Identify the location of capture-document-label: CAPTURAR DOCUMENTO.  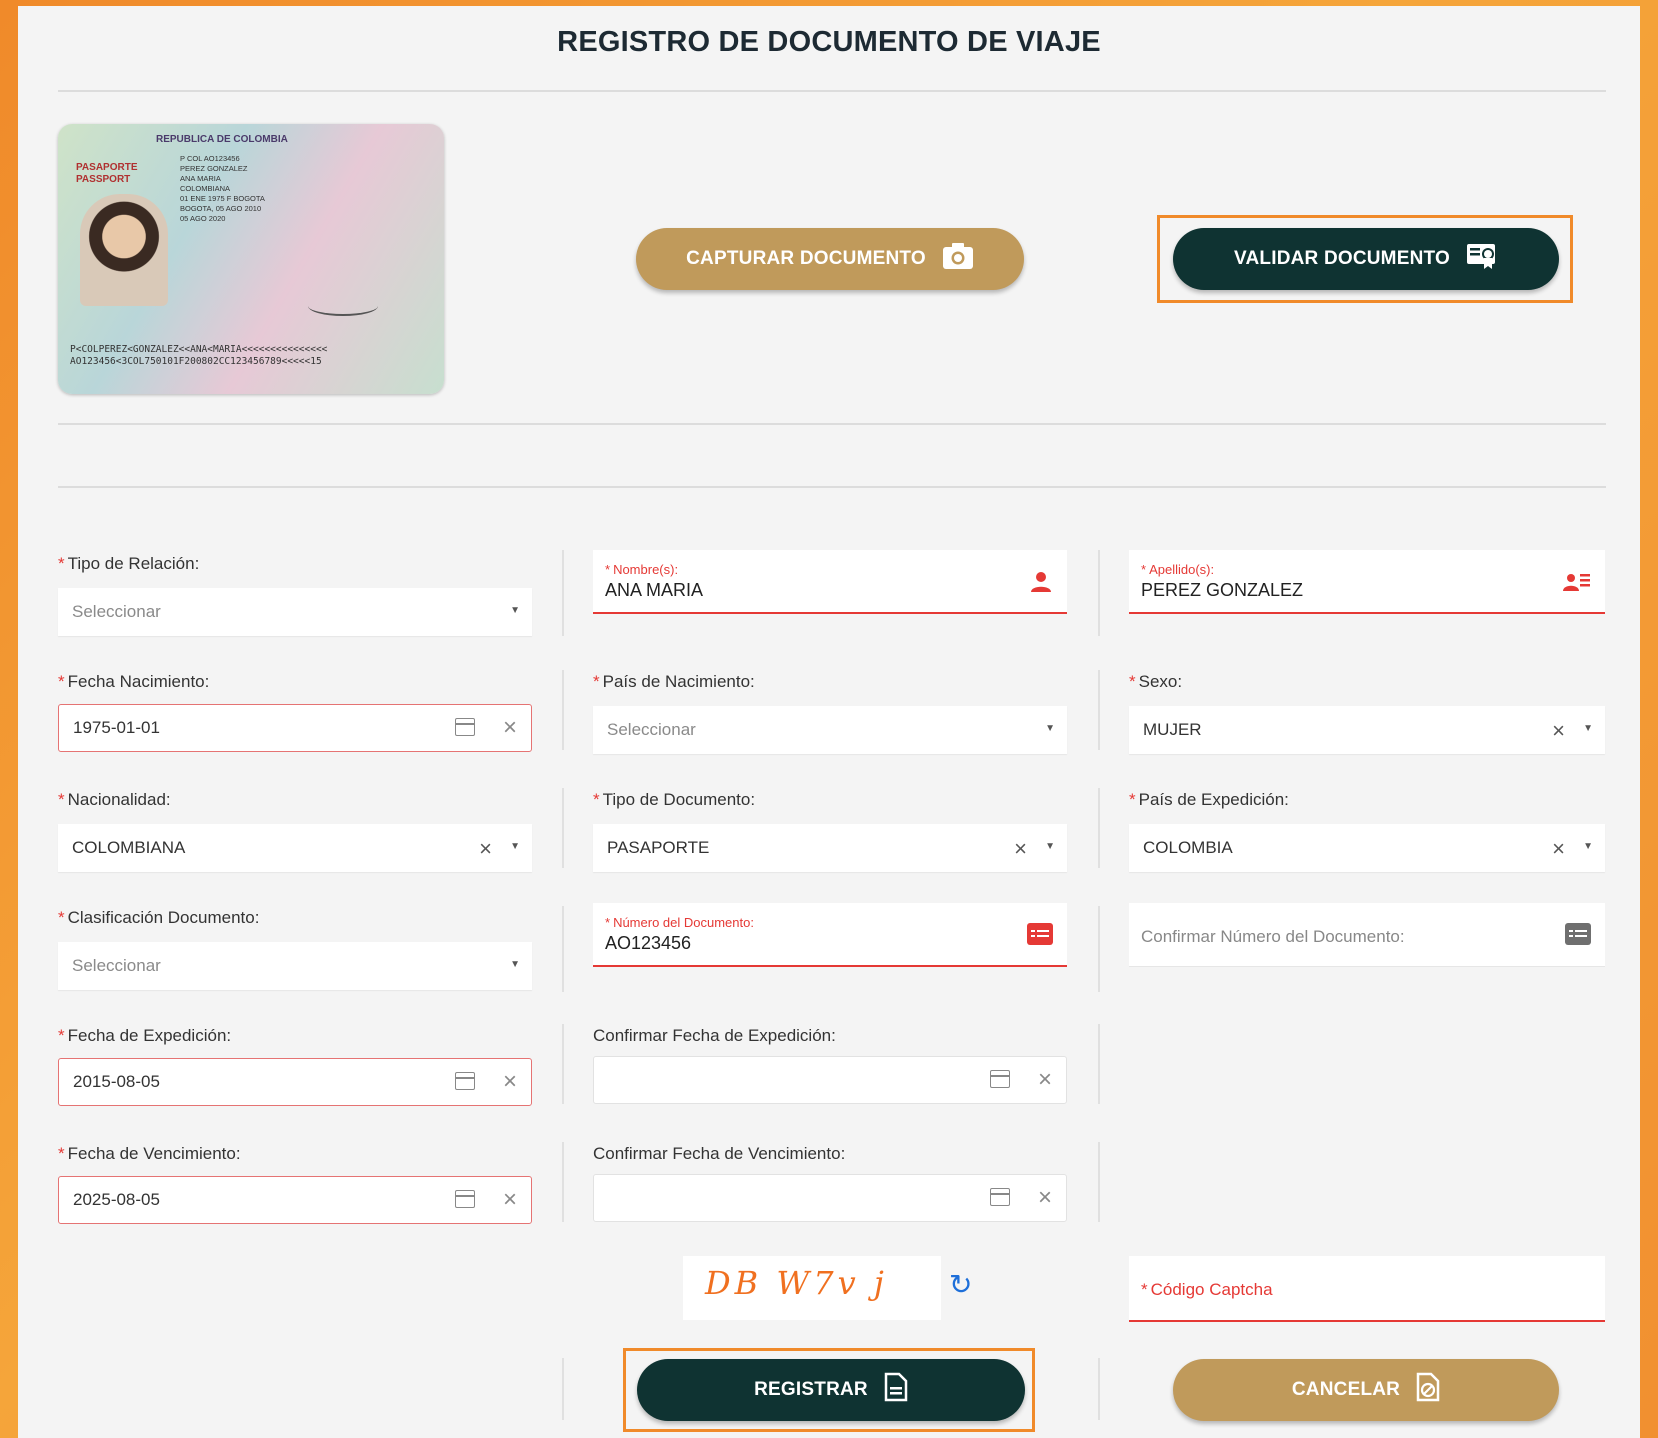
(806, 258).